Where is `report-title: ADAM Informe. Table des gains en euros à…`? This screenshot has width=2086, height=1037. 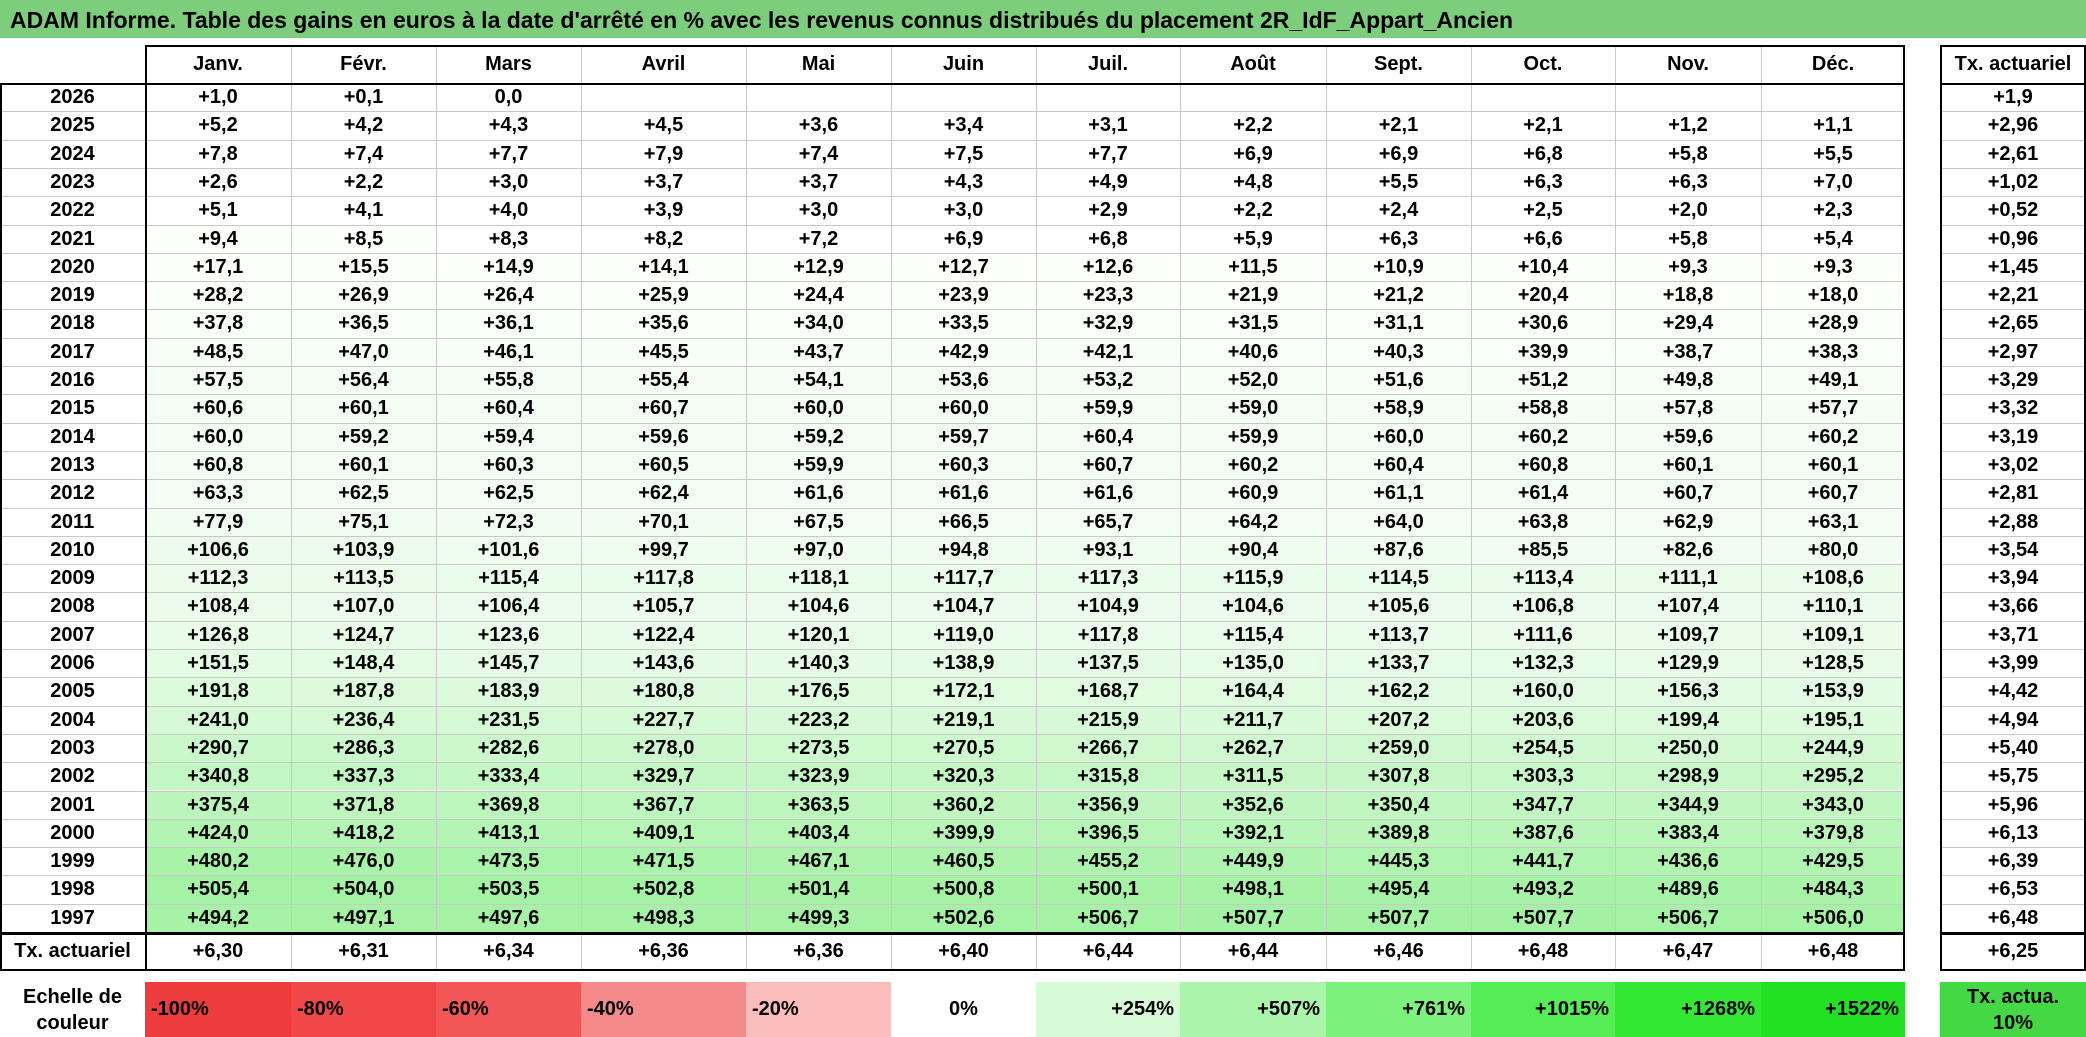
report-title: ADAM Informe. Table des gains en euros à… is located at coordinates (1043, 19).